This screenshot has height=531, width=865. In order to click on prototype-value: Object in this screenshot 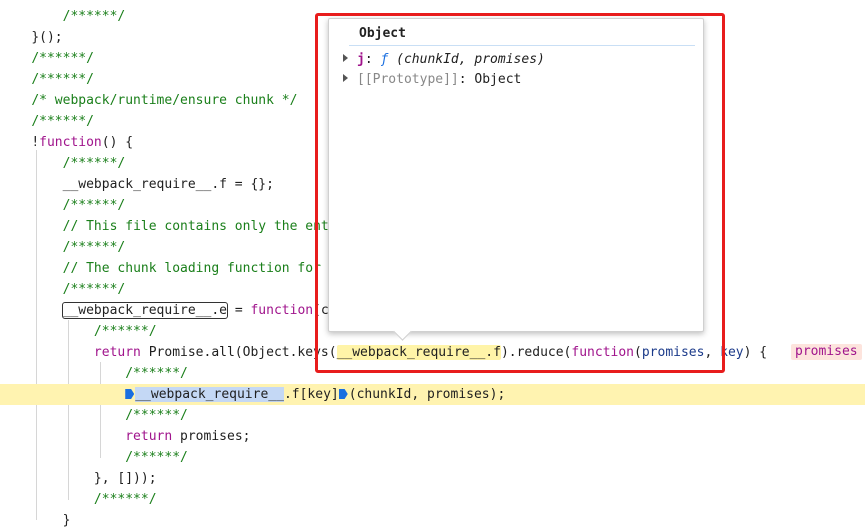, I will do `click(498, 79)`.